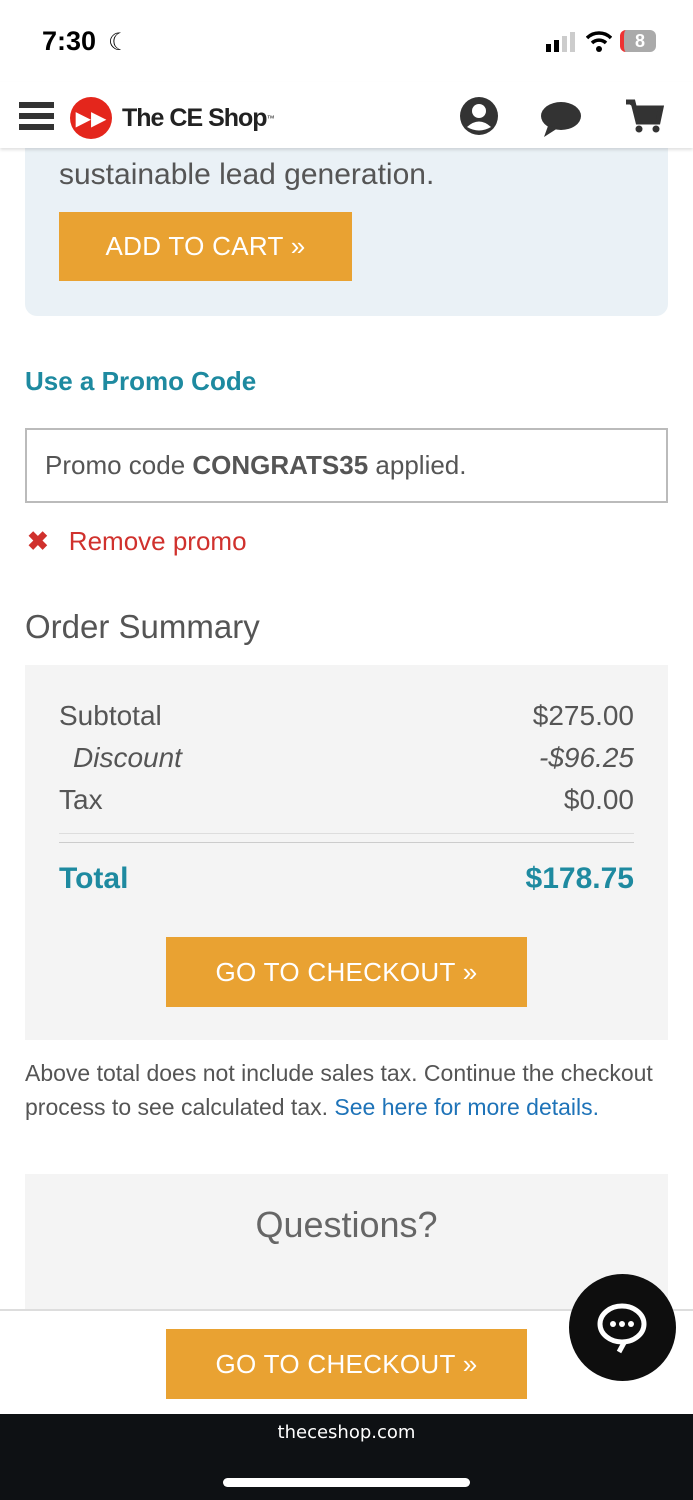 This screenshot has height=1500, width=693. I want to click on logo-play-icon: ▶▶, so click(91, 118).